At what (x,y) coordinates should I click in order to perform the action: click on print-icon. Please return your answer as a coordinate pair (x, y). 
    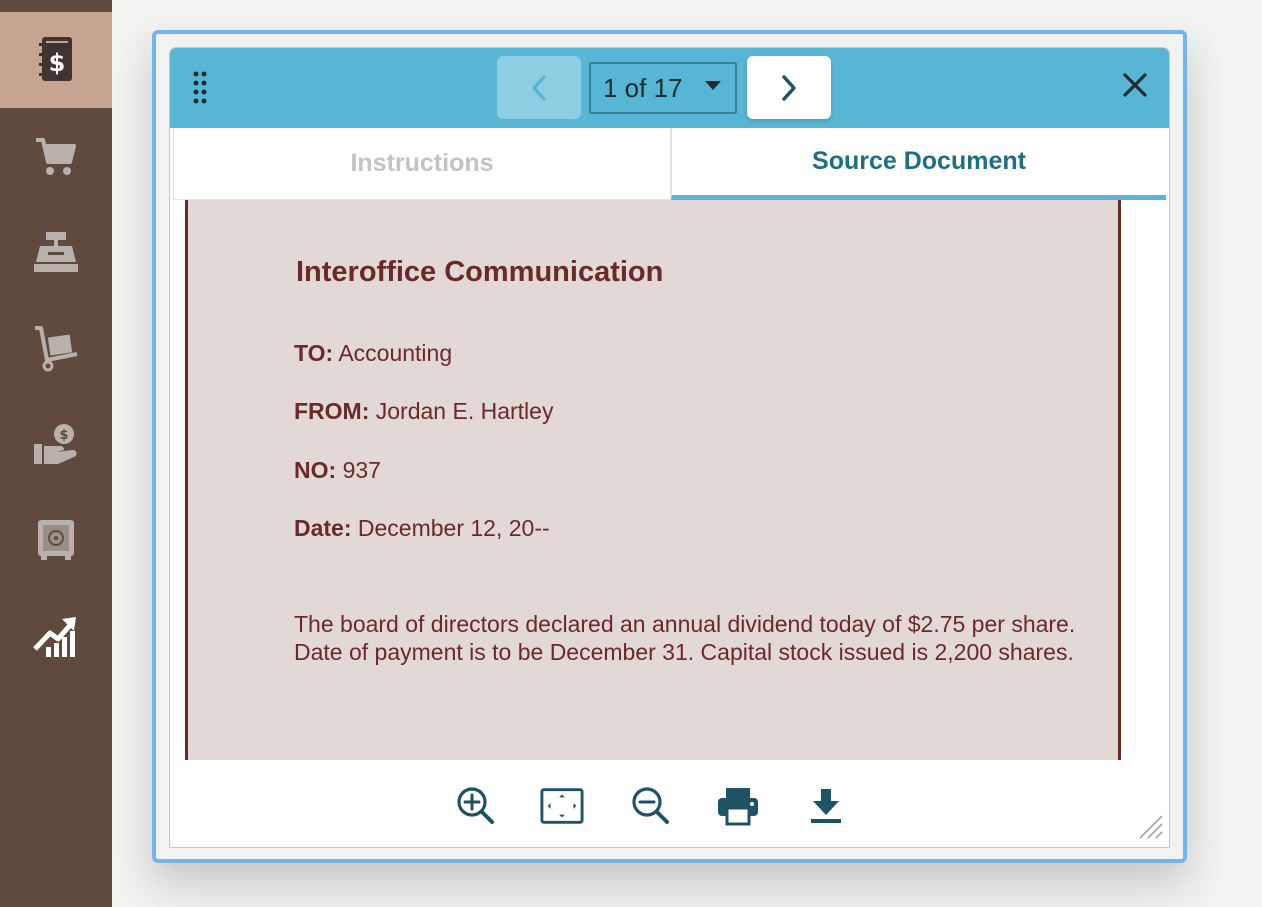
    Looking at the image, I should click on (738, 807).